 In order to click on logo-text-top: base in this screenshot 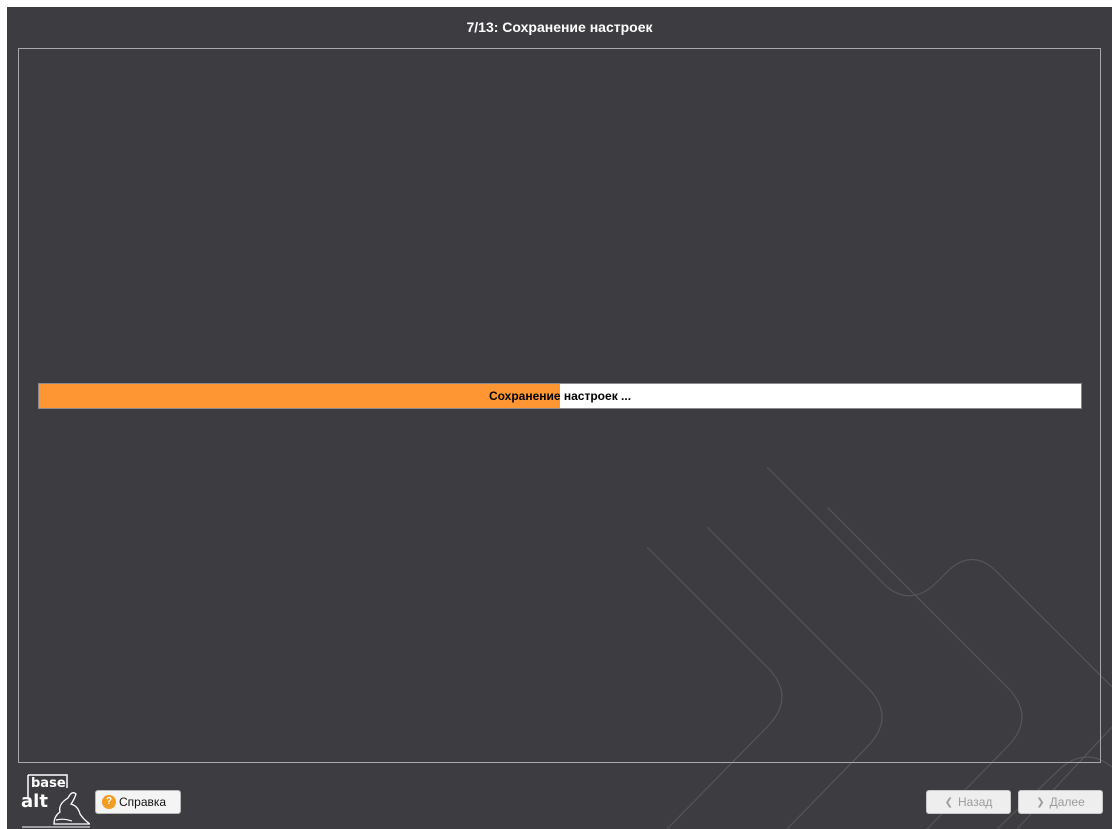, I will do `click(48, 783)`.